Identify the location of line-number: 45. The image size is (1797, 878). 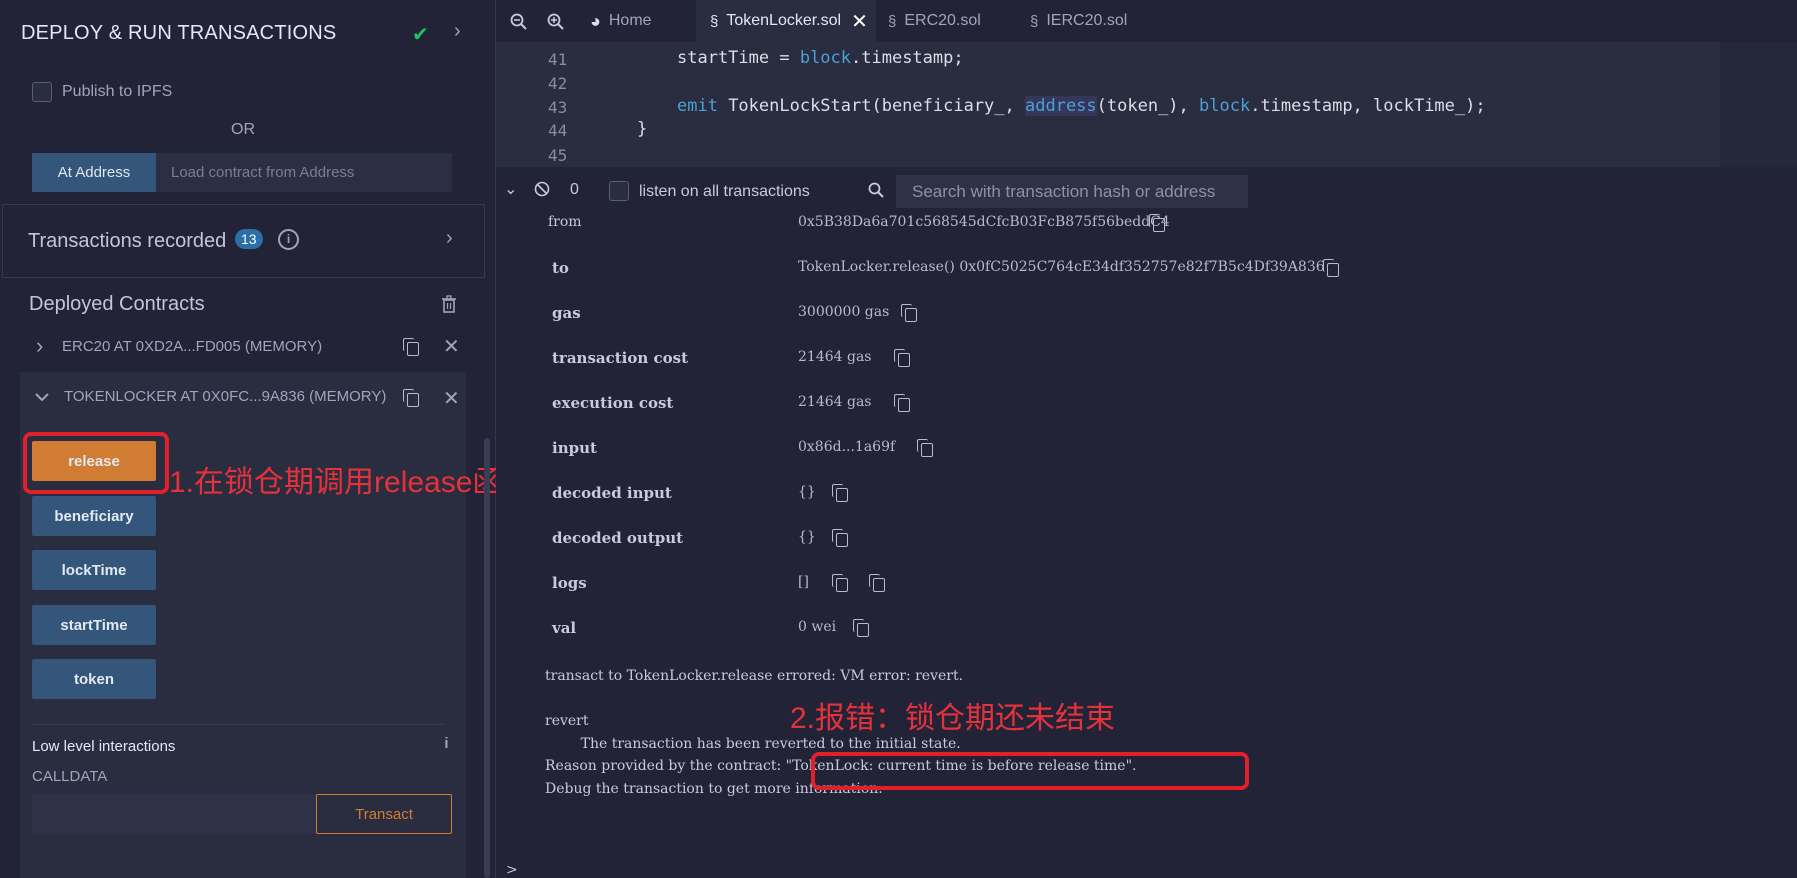
(558, 155).